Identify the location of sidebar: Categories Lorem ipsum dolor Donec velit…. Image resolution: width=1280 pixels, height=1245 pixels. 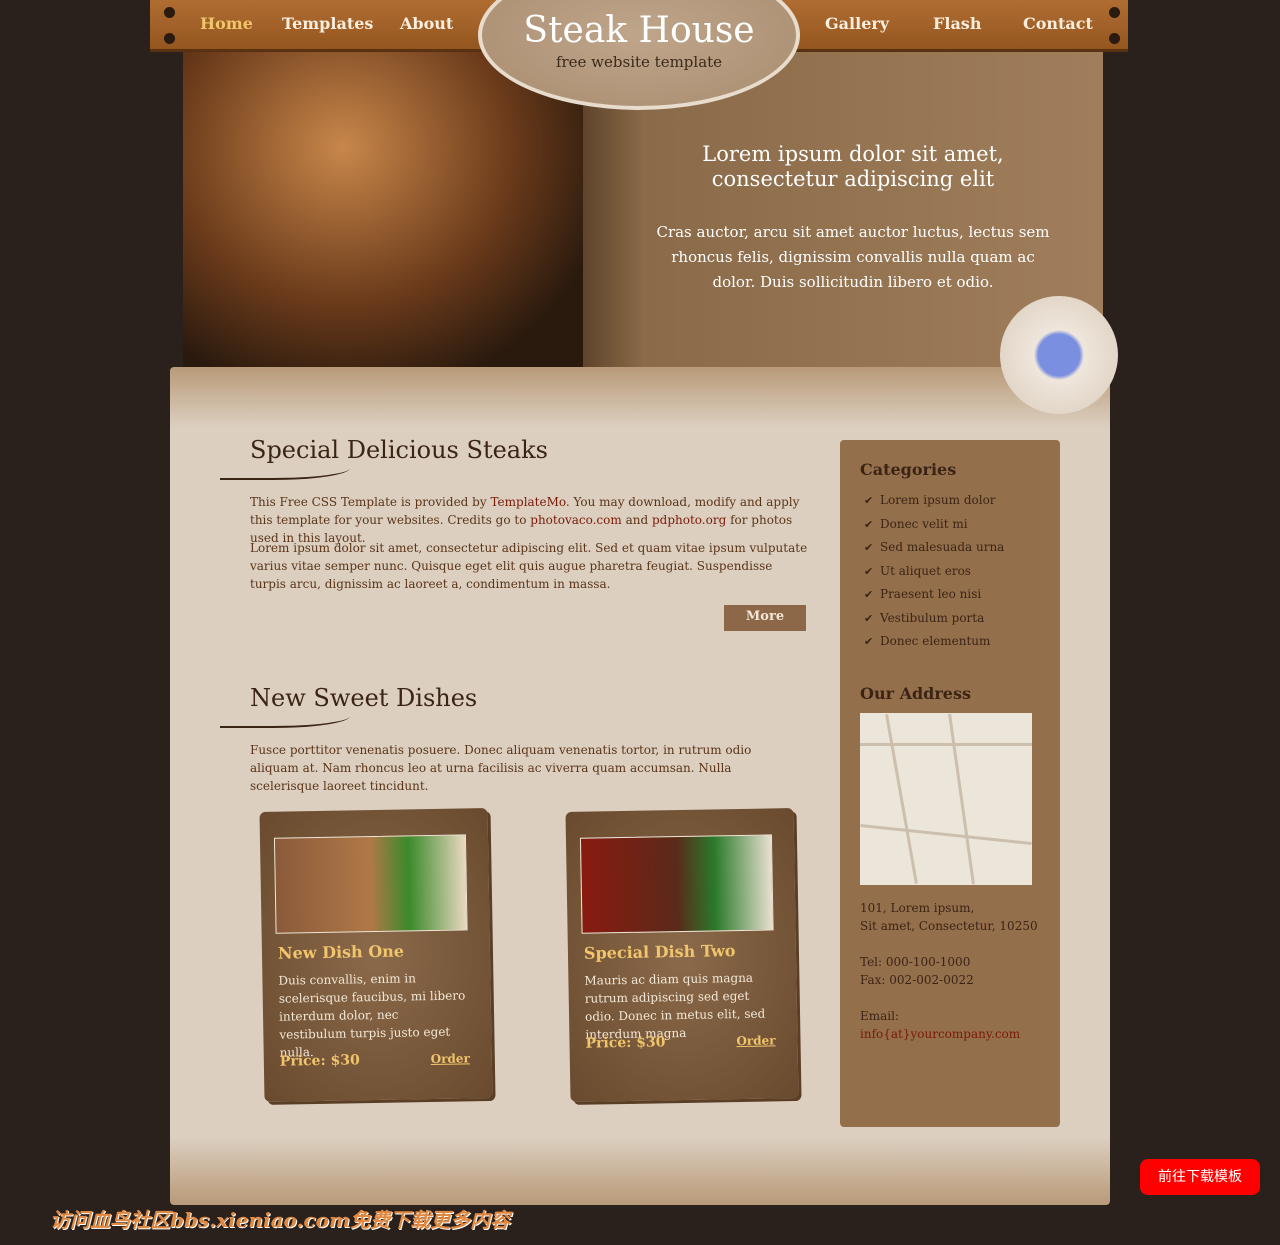
(950, 783).